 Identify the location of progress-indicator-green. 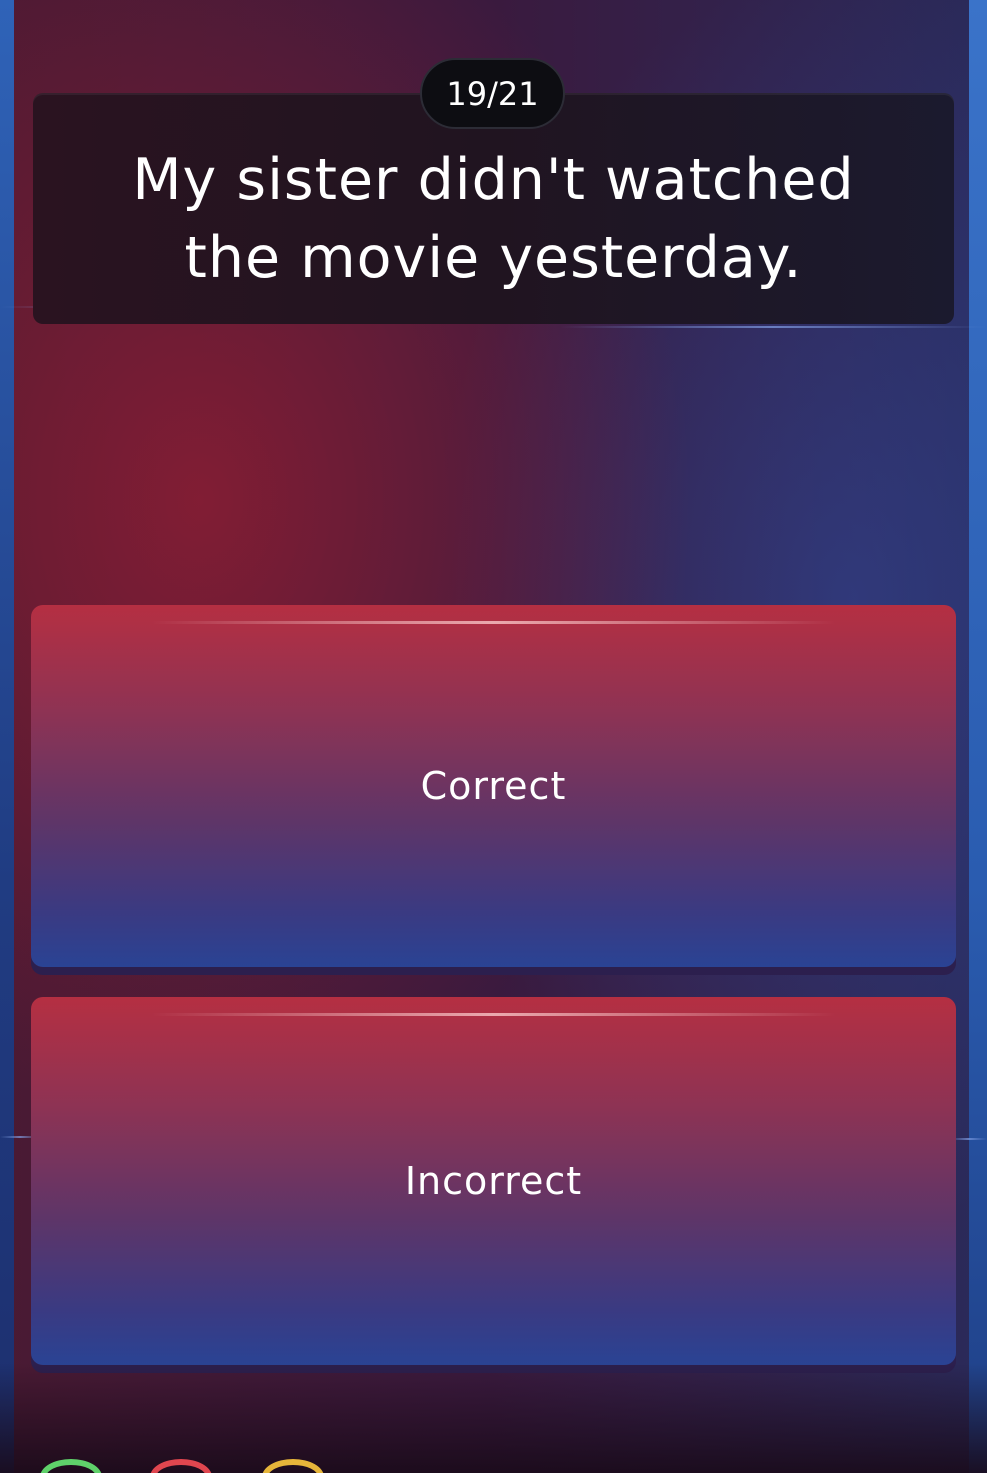
(71, 1466).